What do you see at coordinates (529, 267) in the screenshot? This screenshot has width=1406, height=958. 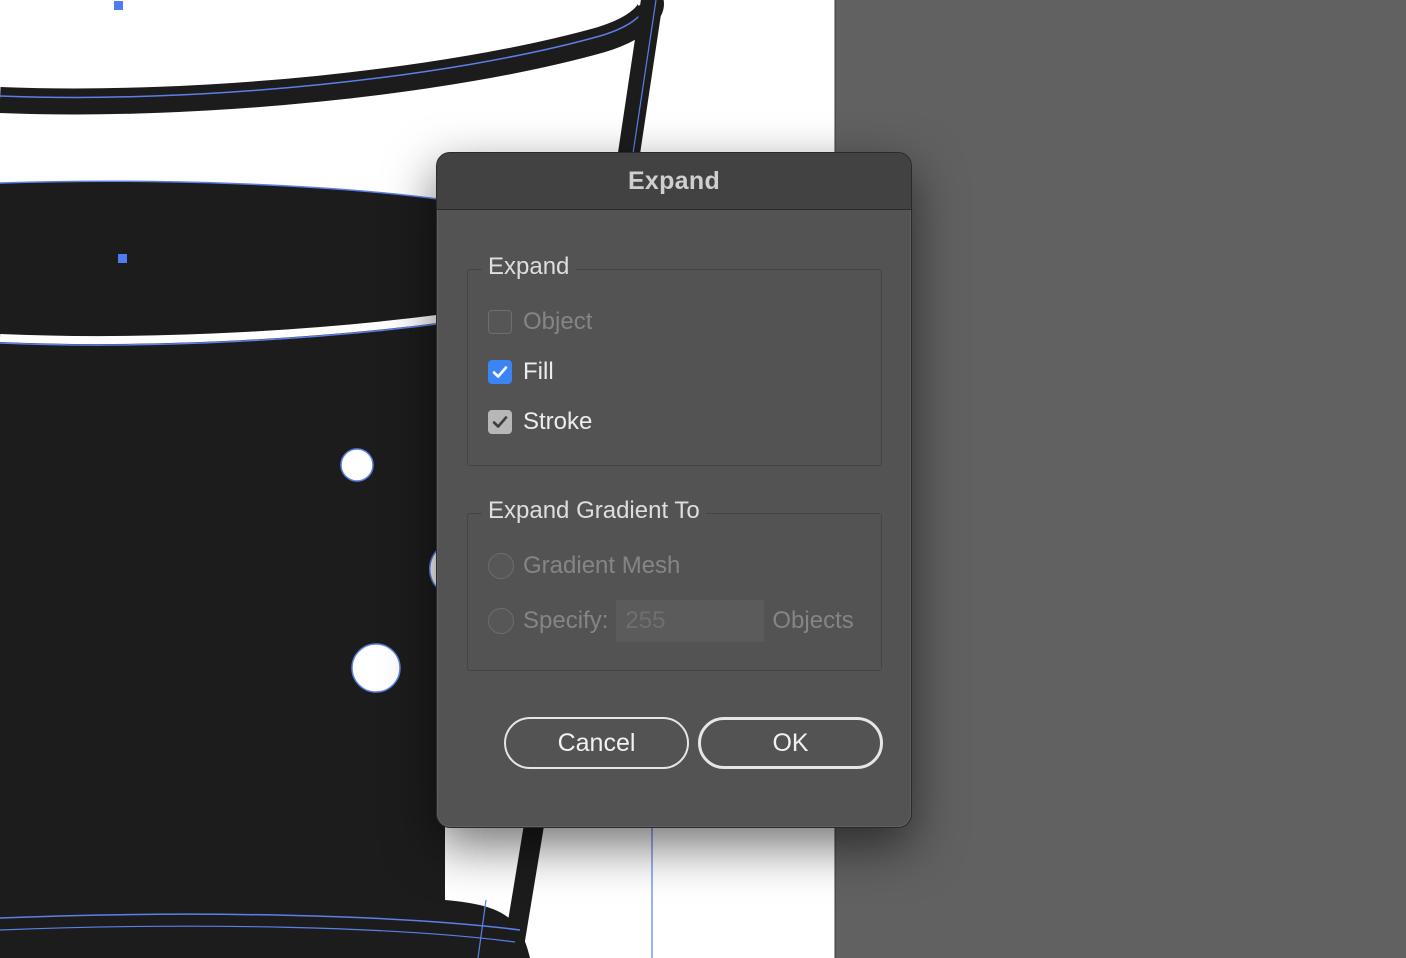 I see `expand-group-label: Expand` at bounding box center [529, 267].